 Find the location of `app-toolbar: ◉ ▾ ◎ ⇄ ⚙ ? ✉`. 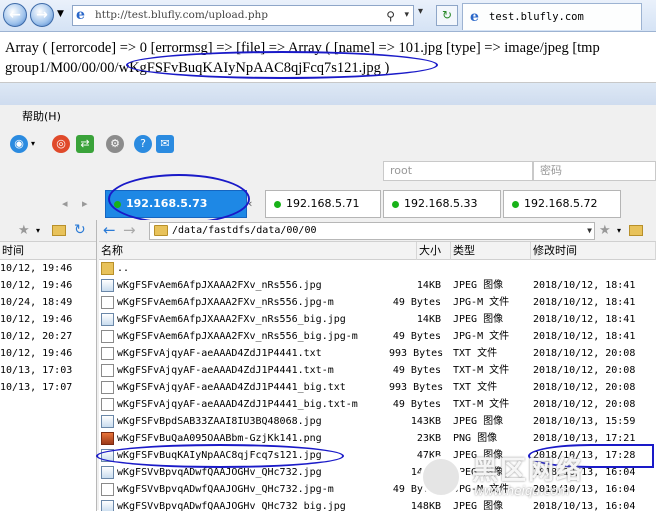

app-toolbar: ◉ ▾ ◎ ⇄ ⚙ ? ✉ is located at coordinates (328, 144).